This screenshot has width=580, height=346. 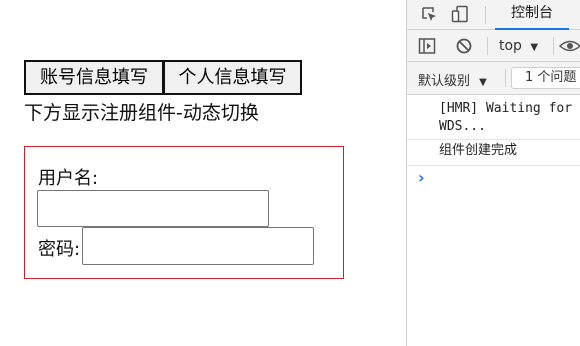 What do you see at coordinates (429, 14) in the screenshot?
I see `inspect-element-icon` at bounding box center [429, 14].